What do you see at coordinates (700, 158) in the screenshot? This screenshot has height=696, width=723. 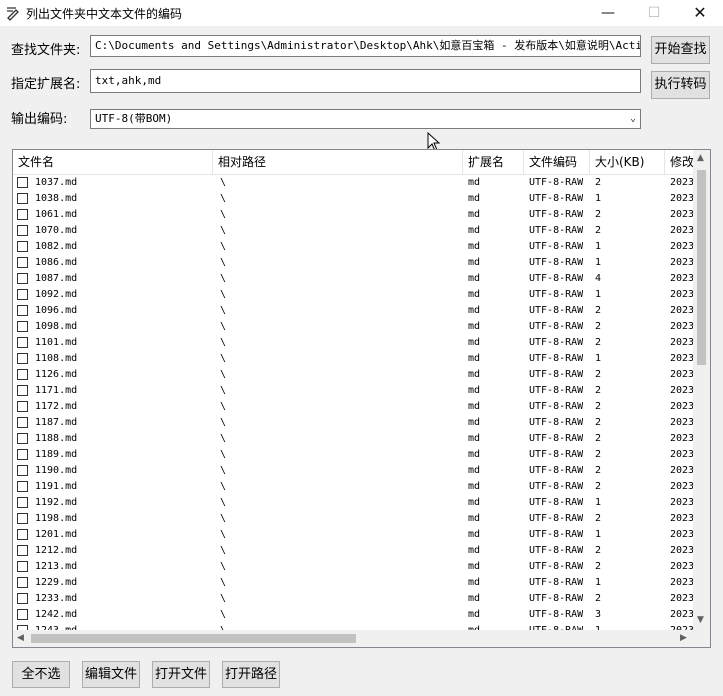 I see `triangle-up-icon: ▲` at bounding box center [700, 158].